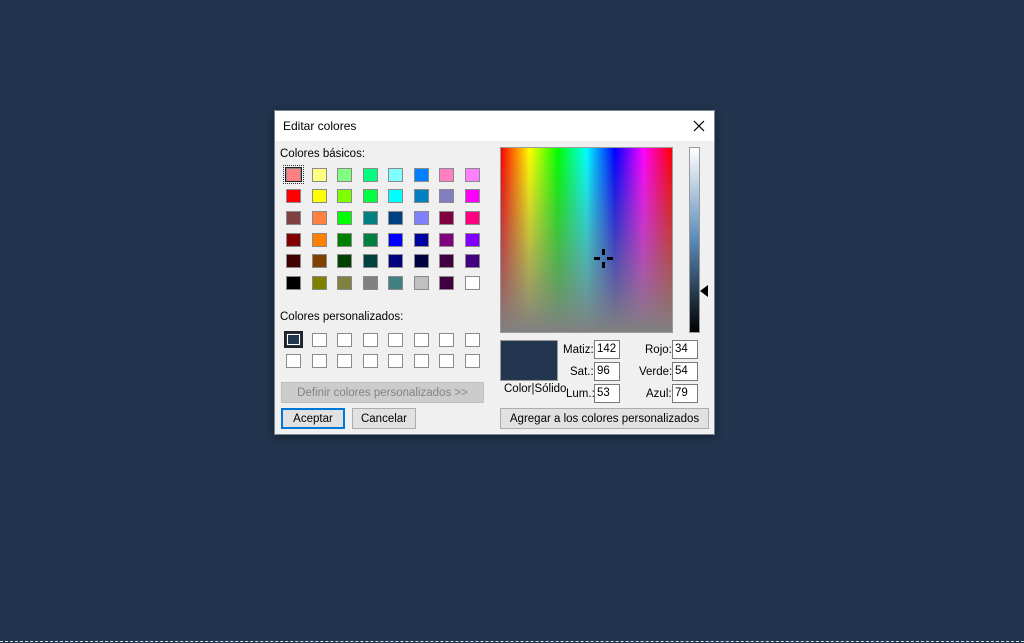 The width and height of the screenshot is (1024, 643). Describe the element at coordinates (607, 393) in the screenshot. I see `lum-input: 53` at that location.